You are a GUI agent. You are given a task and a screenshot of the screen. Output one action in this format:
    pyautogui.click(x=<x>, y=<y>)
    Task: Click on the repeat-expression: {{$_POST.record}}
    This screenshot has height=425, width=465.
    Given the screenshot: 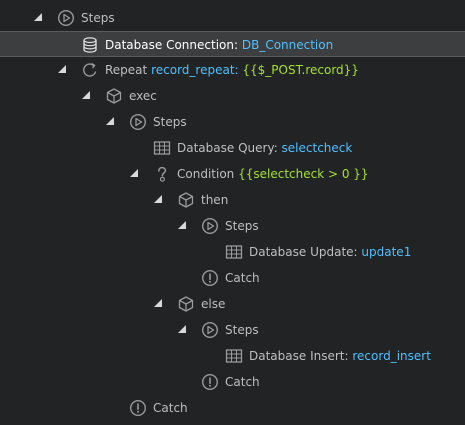 What is the action you would take?
    pyautogui.click(x=300, y=70)
    